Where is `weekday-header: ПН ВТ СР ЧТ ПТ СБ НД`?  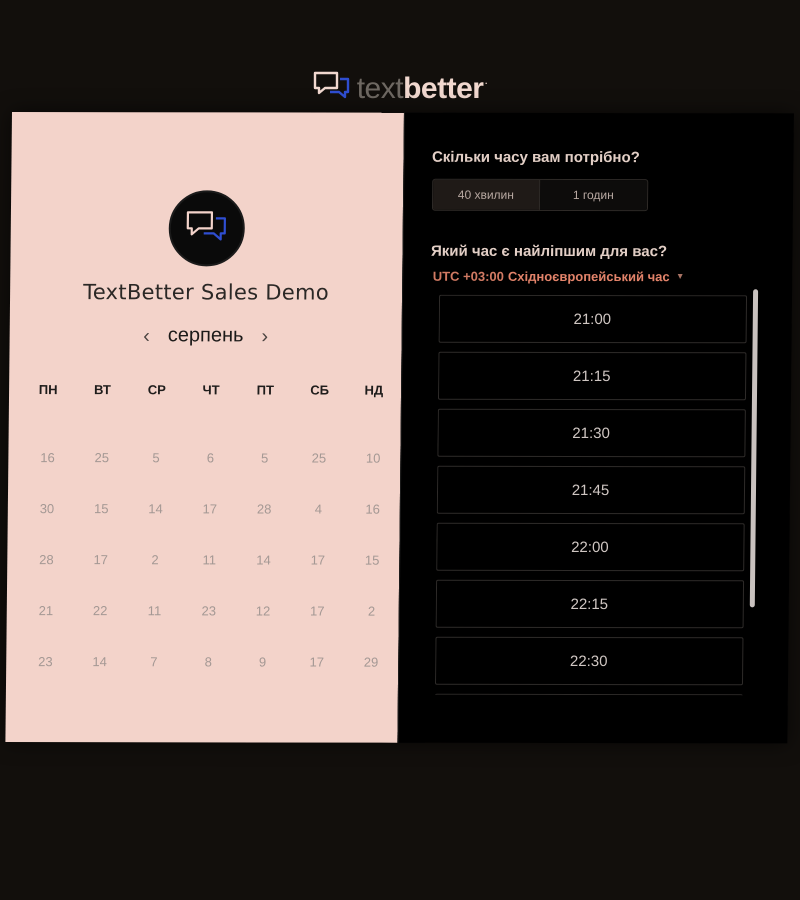 weekday-header: ПН ВТ СР ЧТ ПТ СБ НД is located at coordinates (211, 390).